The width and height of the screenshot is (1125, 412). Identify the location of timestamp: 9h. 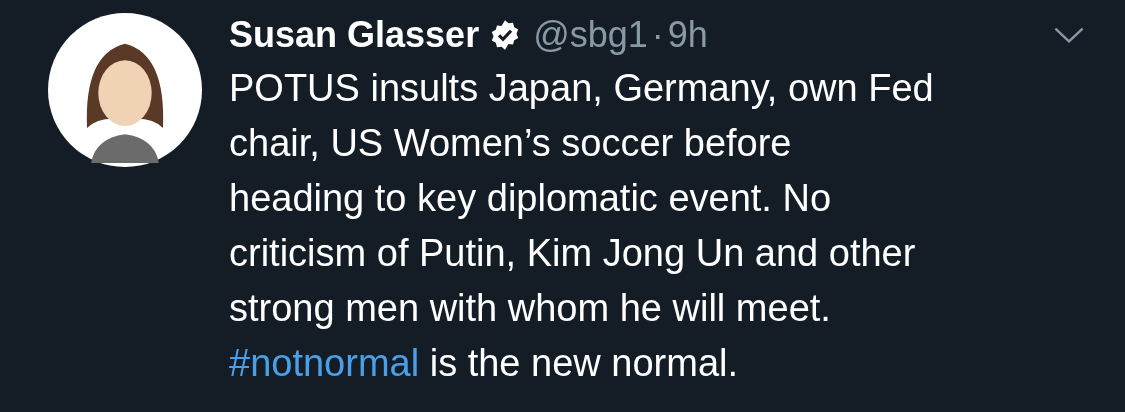
(687, 35).